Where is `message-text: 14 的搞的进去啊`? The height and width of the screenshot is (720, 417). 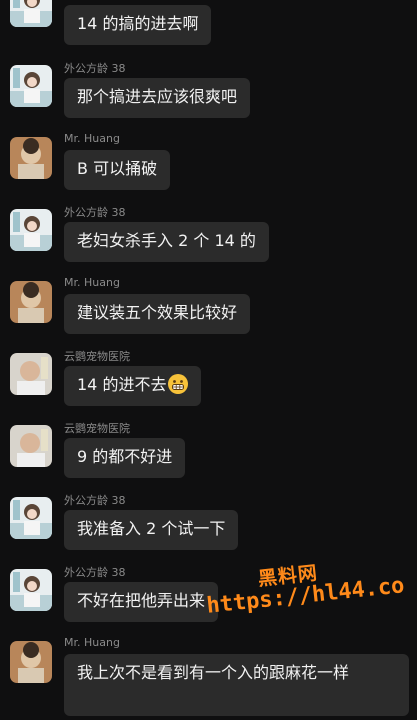
message-text: 14 的搞的进去啊 is located at coordinates (138, 23).